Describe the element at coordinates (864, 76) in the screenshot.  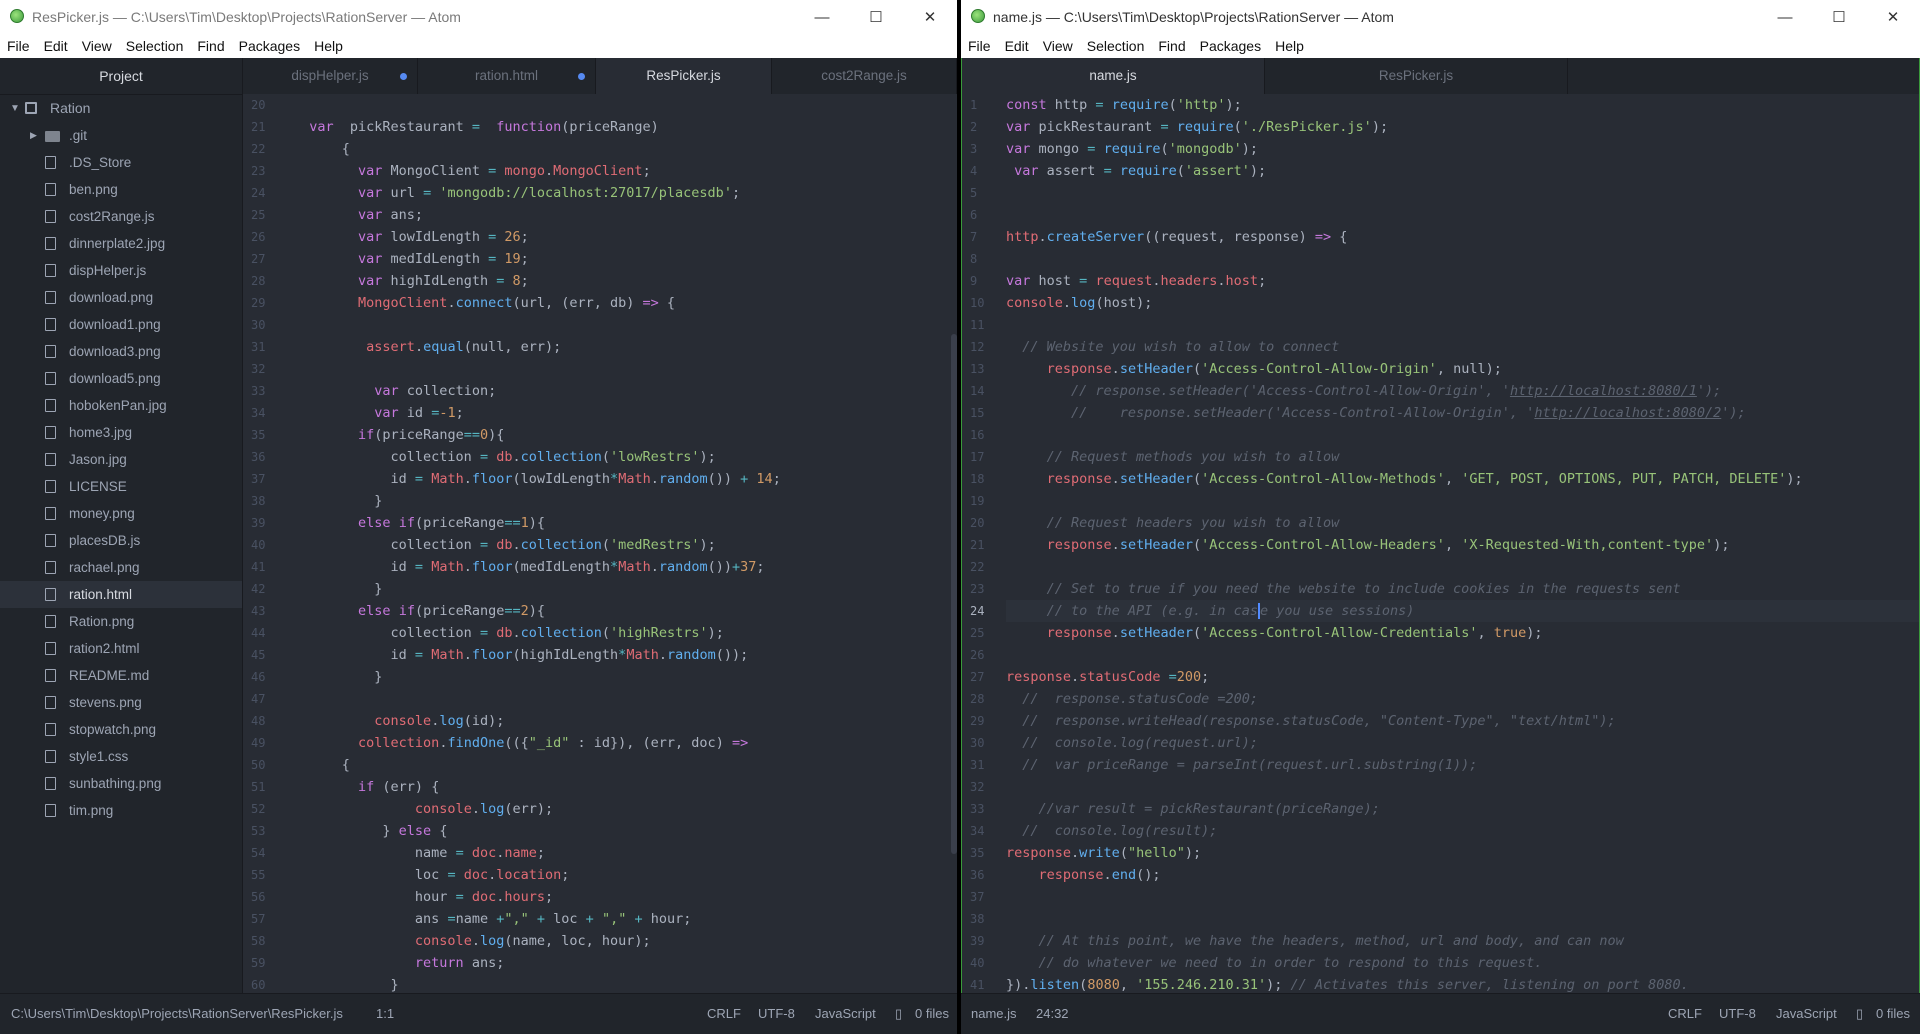
I see `tab-cost2range: cost2Range.js` at that location.